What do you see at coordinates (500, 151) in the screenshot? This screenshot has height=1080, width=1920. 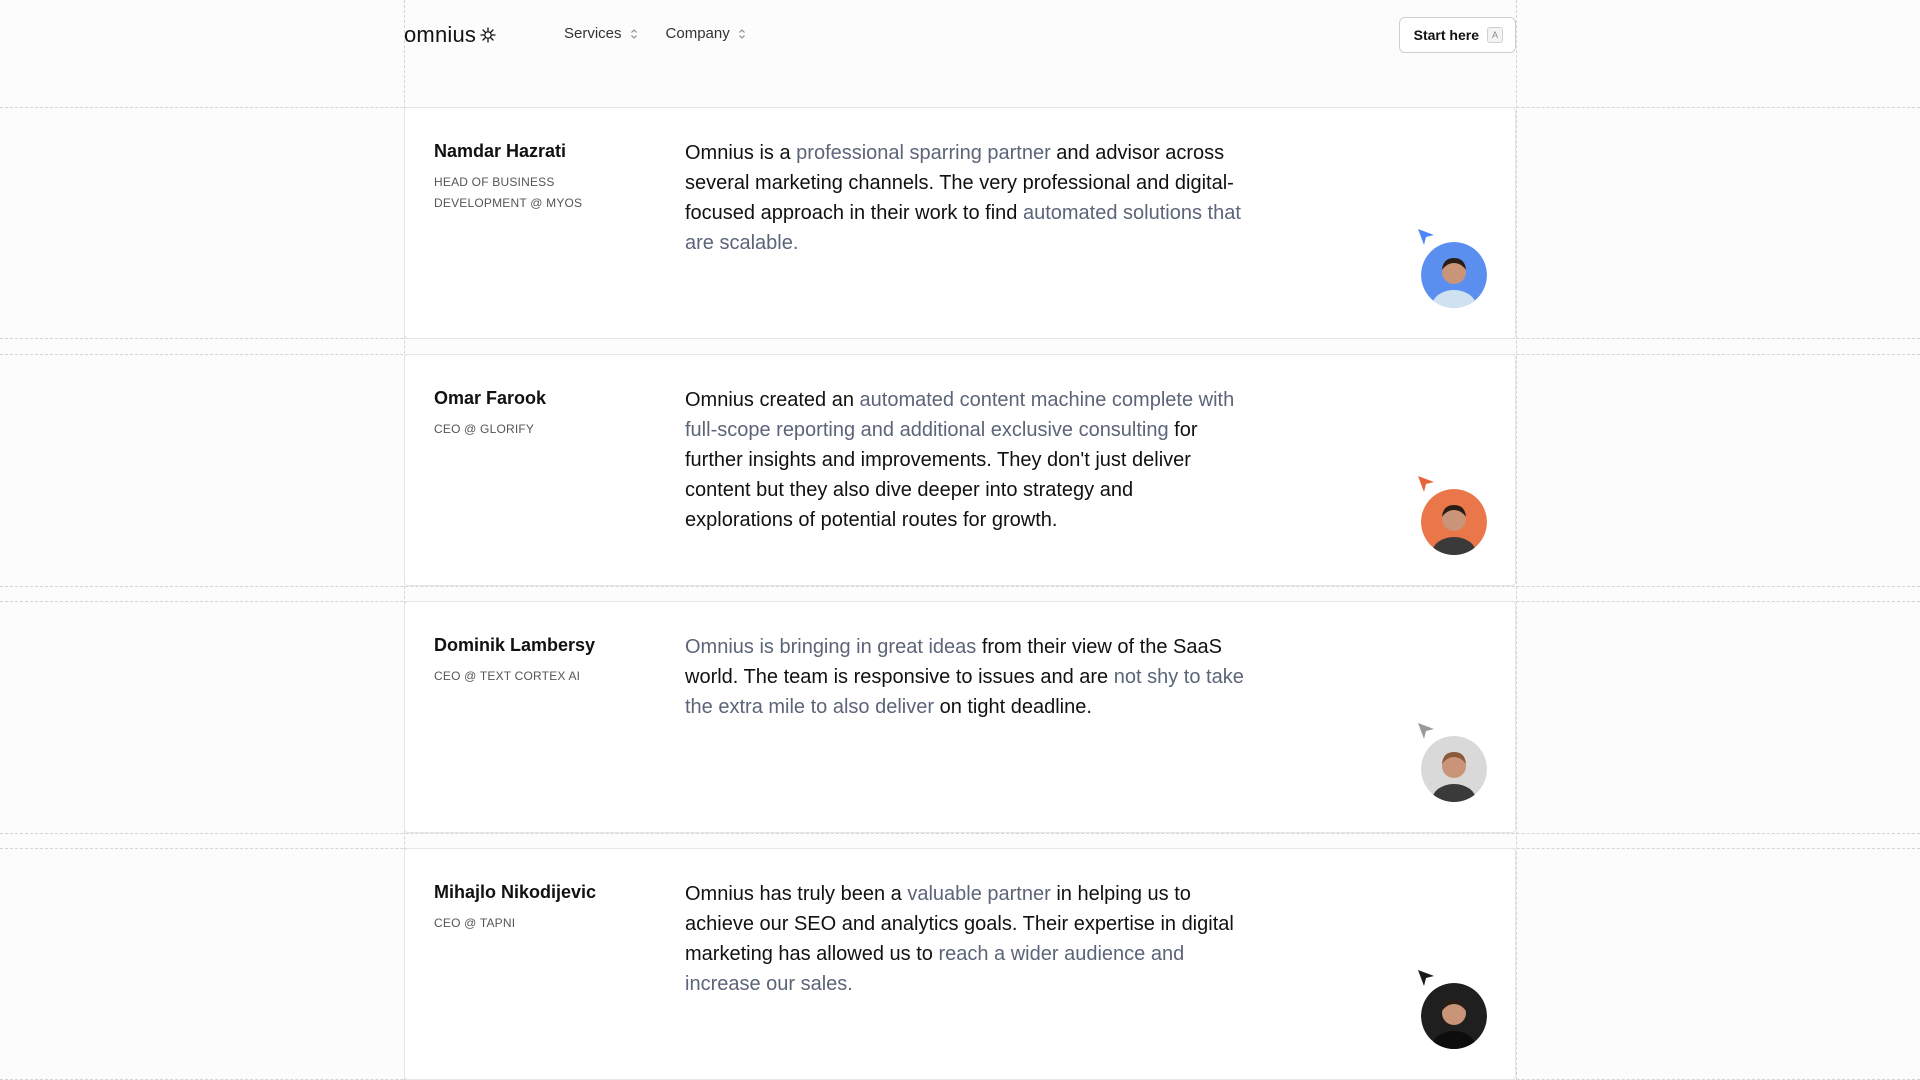 I see `person-name: Namdar Hazrati` at bounding box center [500, 151].